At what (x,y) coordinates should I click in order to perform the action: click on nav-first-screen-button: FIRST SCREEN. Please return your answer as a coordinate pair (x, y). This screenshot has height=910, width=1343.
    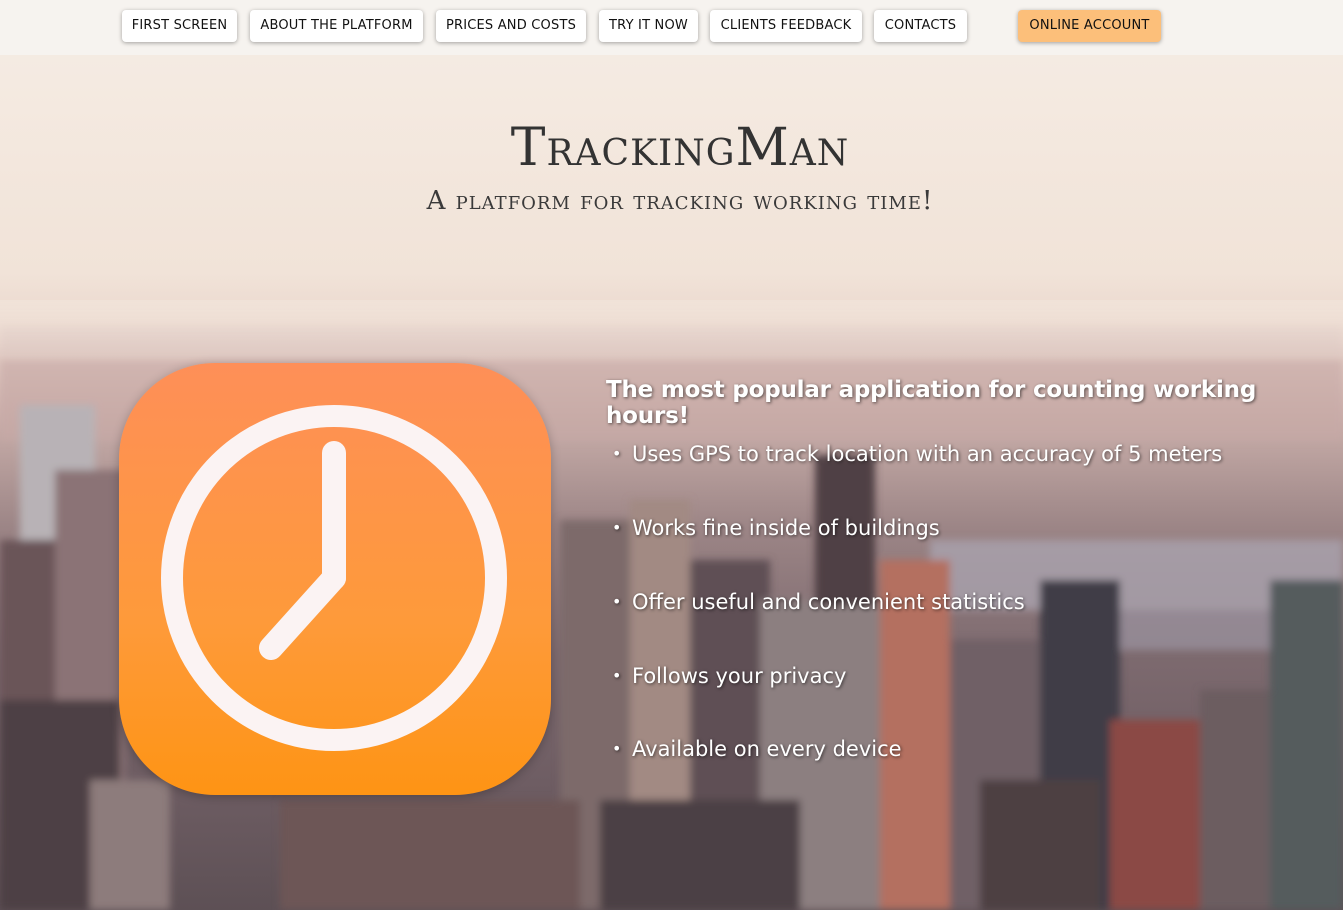
    Looking at the image, I should click on (179, 26).